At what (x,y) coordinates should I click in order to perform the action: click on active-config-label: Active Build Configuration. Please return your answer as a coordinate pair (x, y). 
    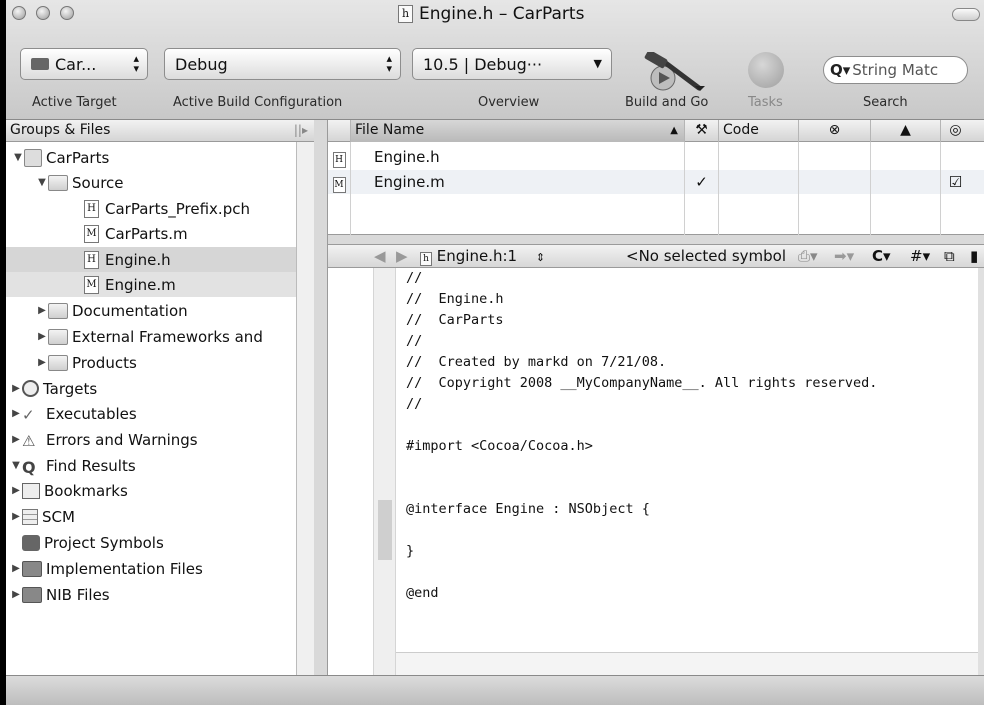
    Looking at the image, I should click on (258, 102).